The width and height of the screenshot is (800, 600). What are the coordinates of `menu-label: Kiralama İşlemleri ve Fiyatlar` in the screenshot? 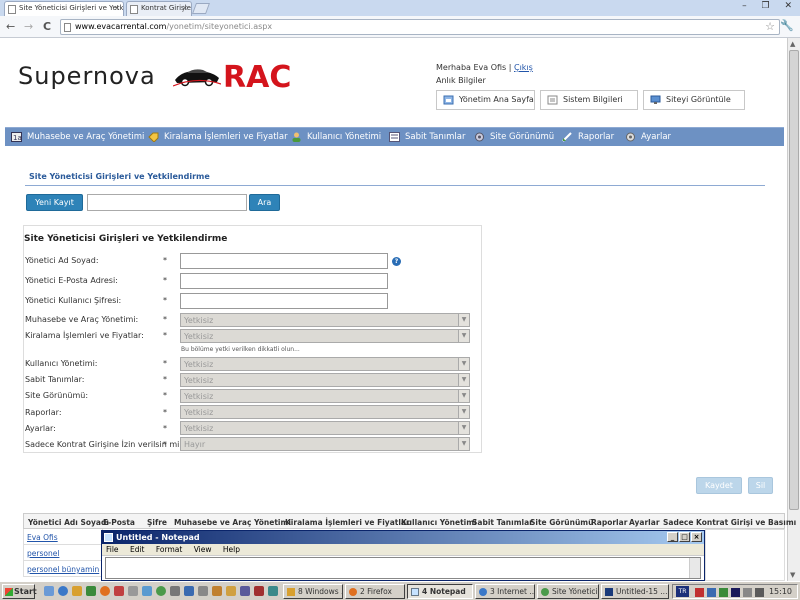 It's located at (226, 137).